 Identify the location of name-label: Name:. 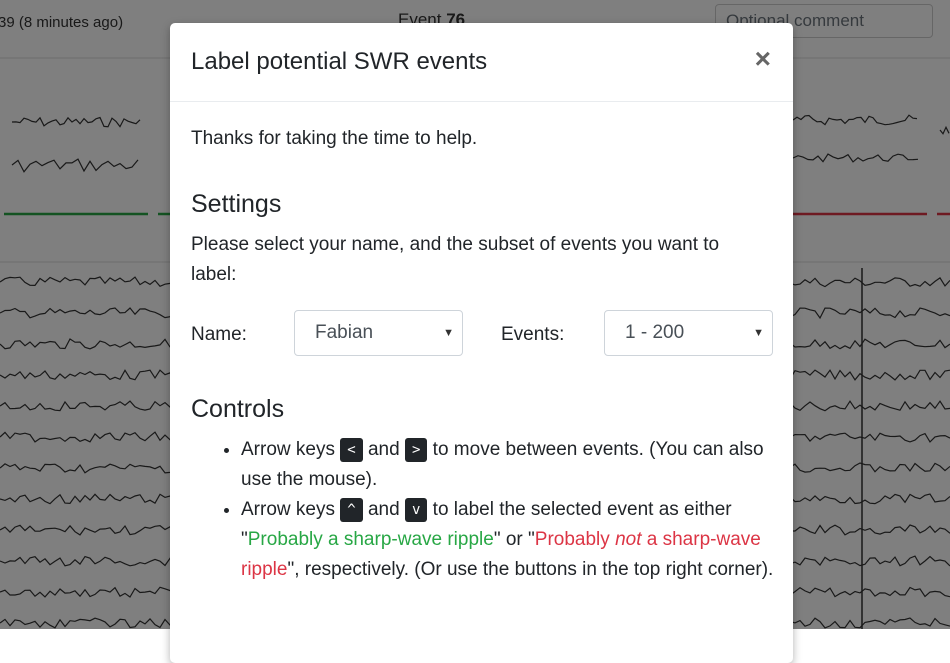
(219, 334).